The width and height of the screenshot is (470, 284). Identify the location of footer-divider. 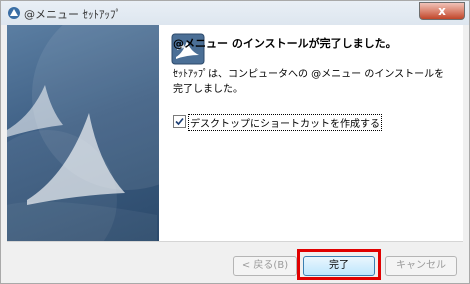
(235, 241).